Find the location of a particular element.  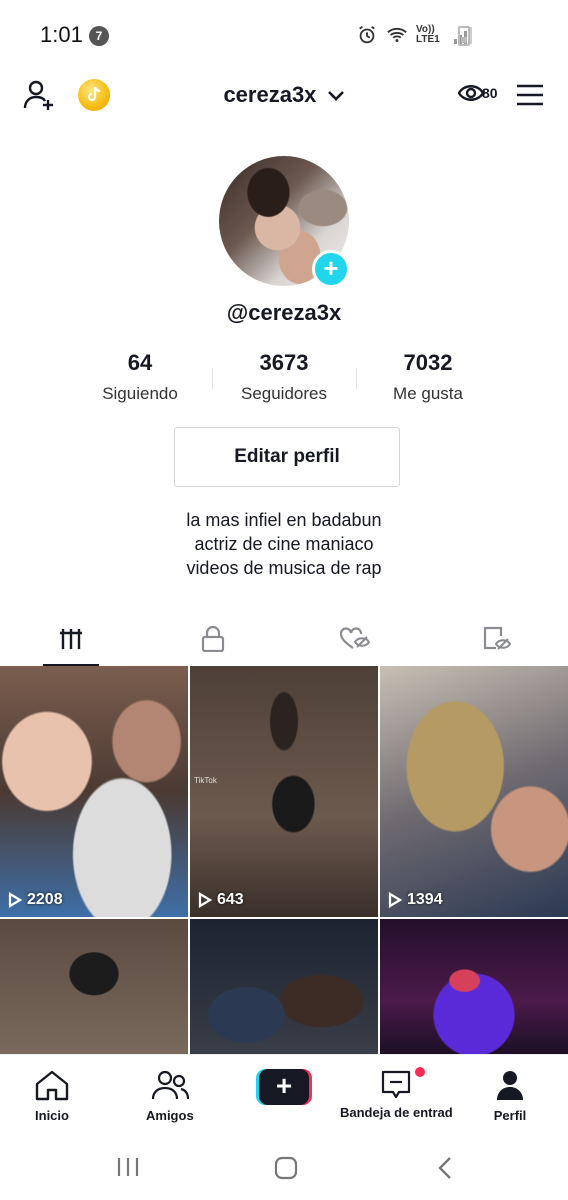

bio-line: actriz de cine maniaco is located at coordinates (284, 544).